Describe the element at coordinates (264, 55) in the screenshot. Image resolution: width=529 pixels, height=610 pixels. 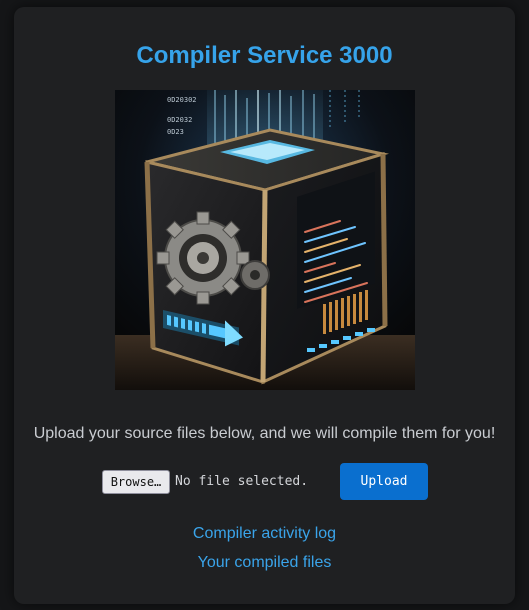
I see `page-title: Compiler Service 3000` at that location.